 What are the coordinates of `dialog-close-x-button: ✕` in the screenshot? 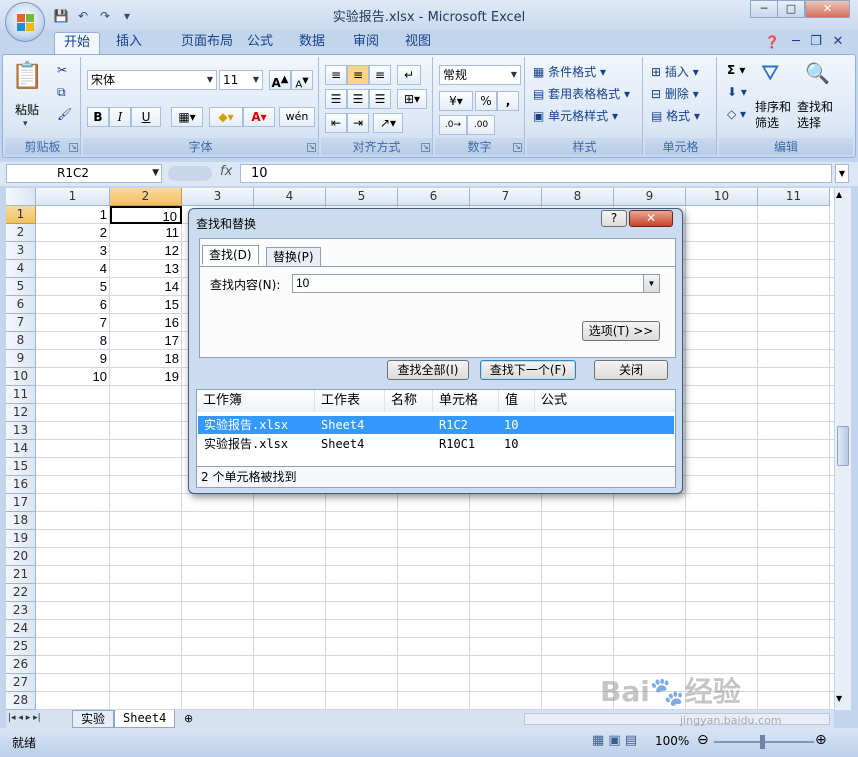 It's located at (651, 218).